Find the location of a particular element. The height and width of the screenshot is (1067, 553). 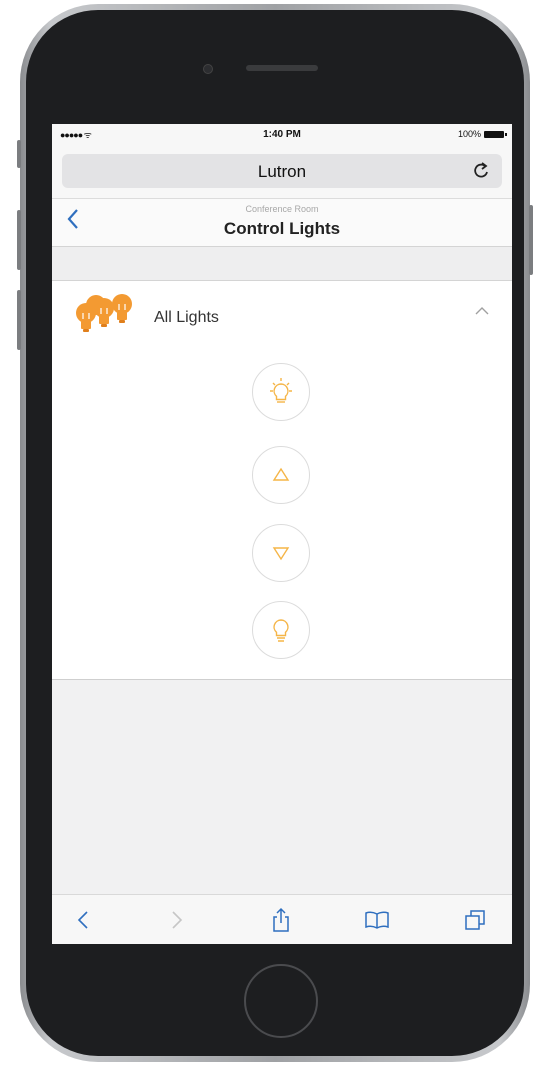

light-bulbs-icon is located at coordinates (104, 314).